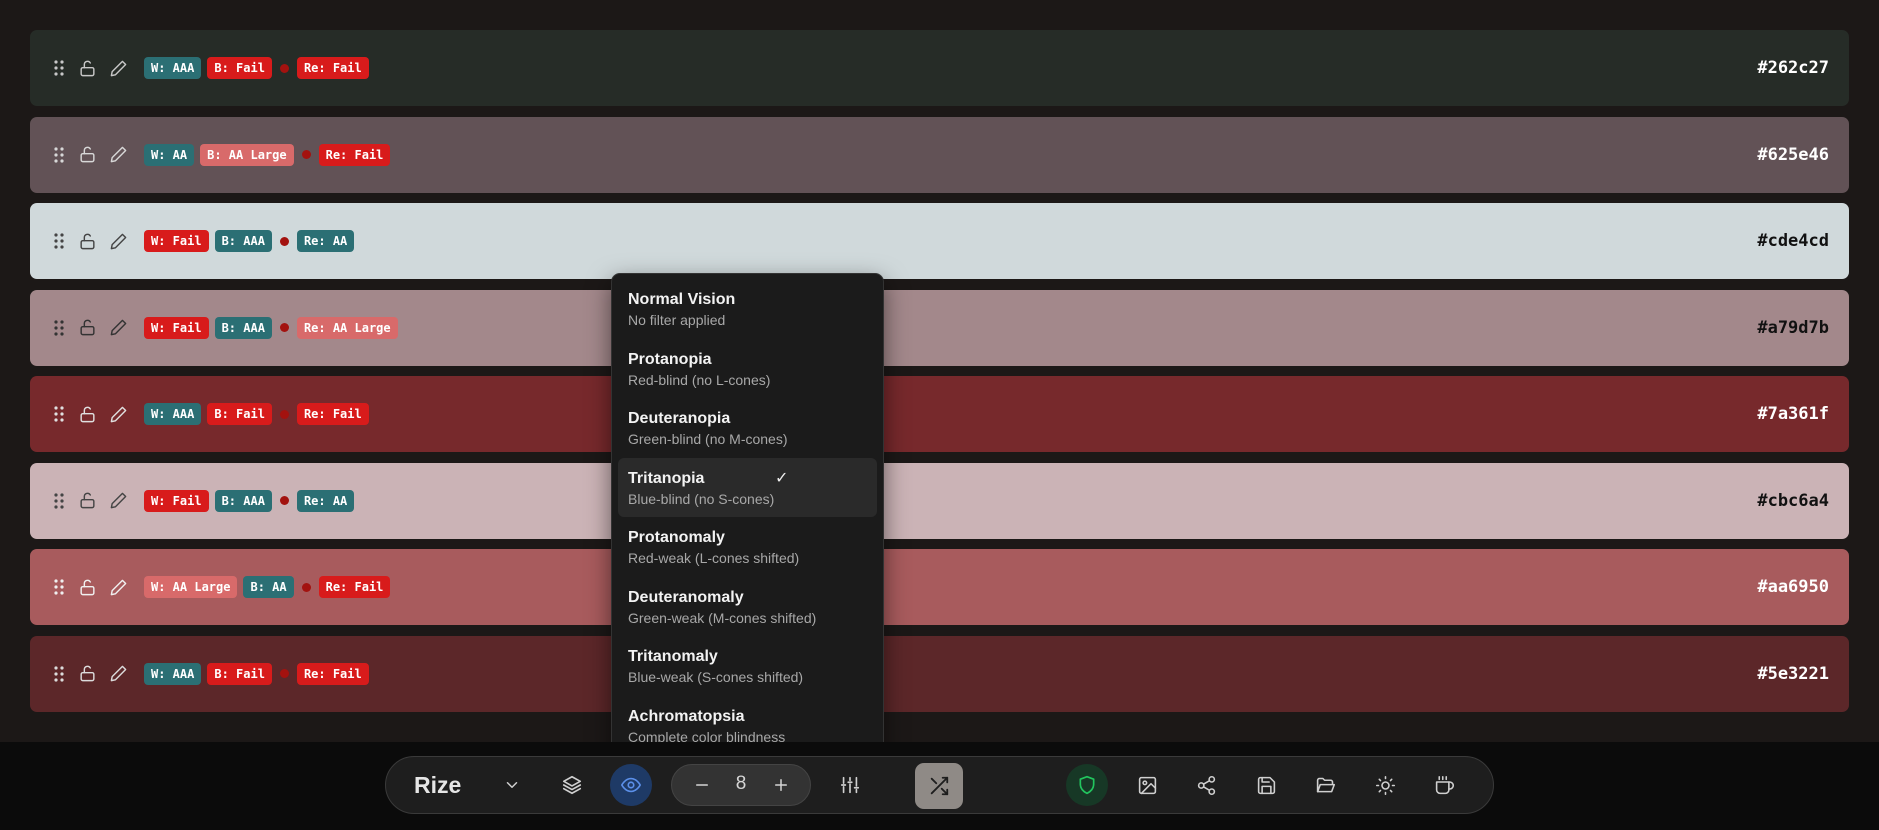 The width and height of the screenshot is (1879, 830). I want to click on theme-toggle-button, so click(1385, 785).